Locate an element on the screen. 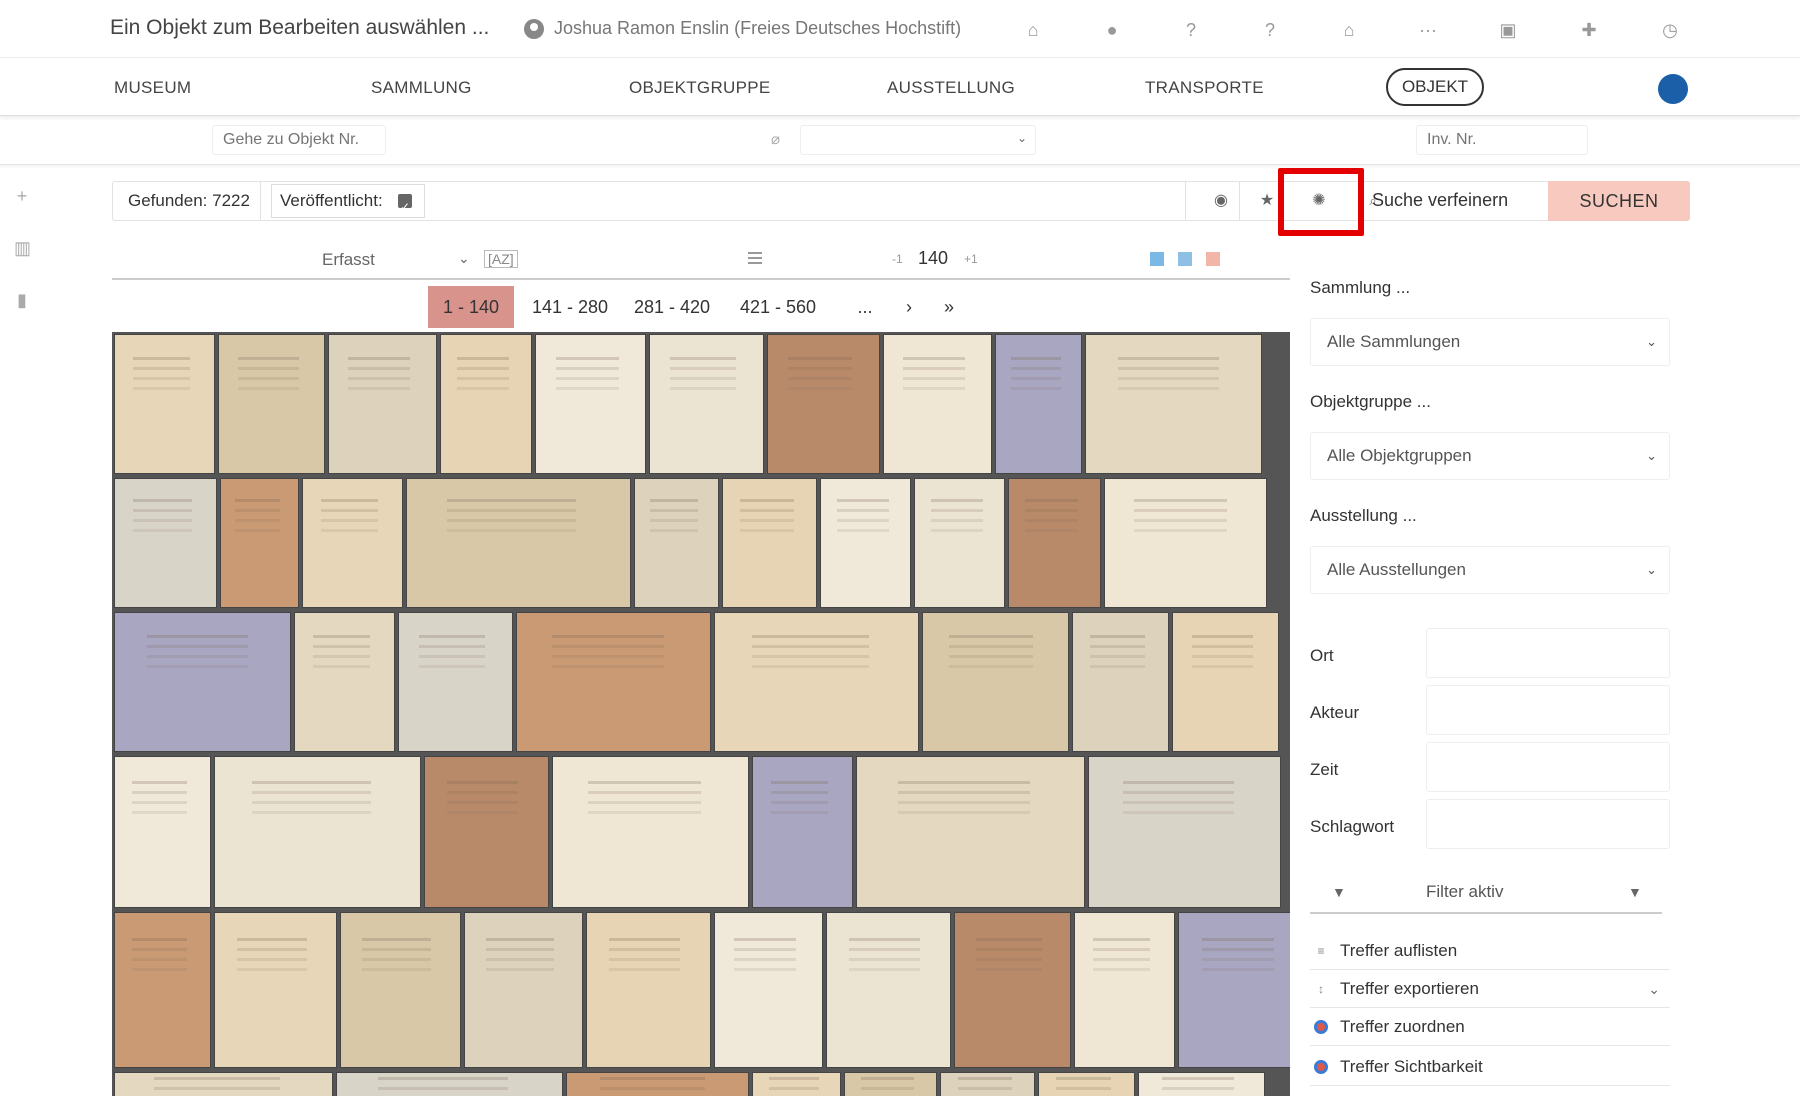  page-button: 141 - 280 is located at coordinates (570, 307).